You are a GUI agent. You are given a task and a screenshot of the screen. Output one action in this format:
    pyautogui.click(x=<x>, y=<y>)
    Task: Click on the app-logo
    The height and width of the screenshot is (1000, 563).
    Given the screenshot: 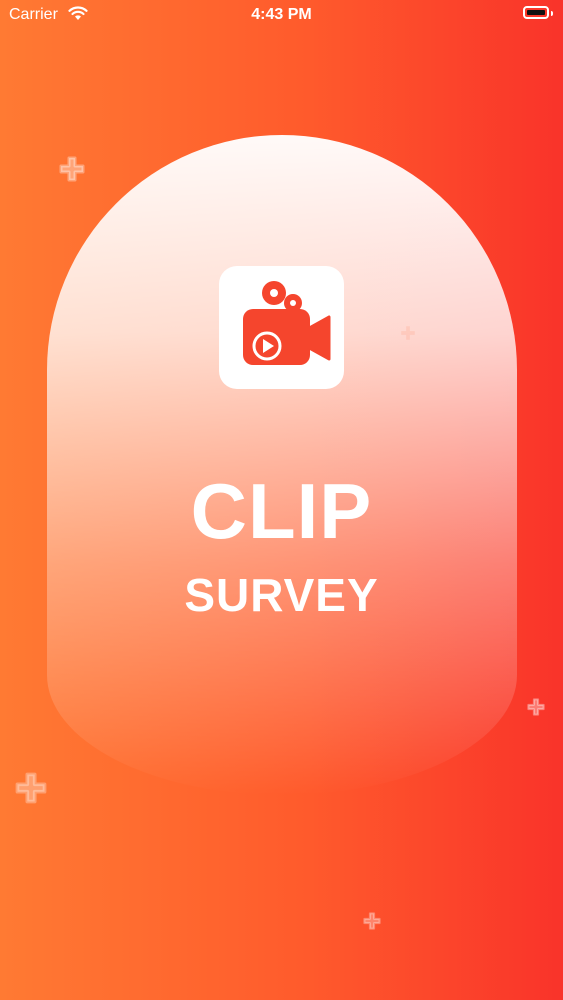 What is the action you would take?
    pyautogui.click(x=281, y=327)
    